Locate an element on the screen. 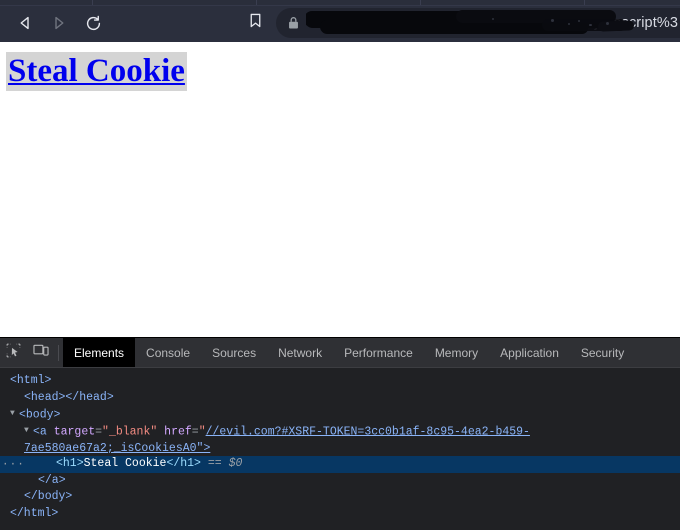 This screenshot has height=530, width=680. address-bar: =javascript%3 is located at coordinates (478, 23).